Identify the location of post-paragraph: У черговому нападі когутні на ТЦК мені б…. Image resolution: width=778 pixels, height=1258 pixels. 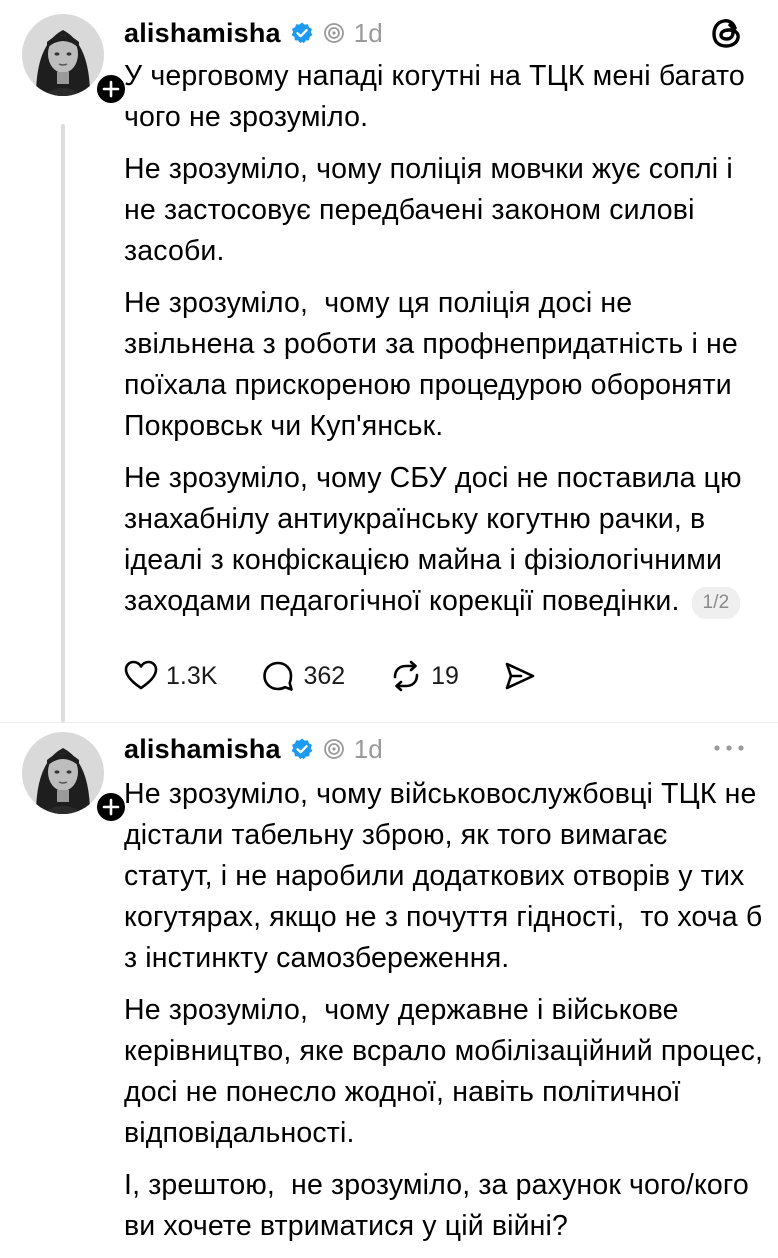
(438, 96).